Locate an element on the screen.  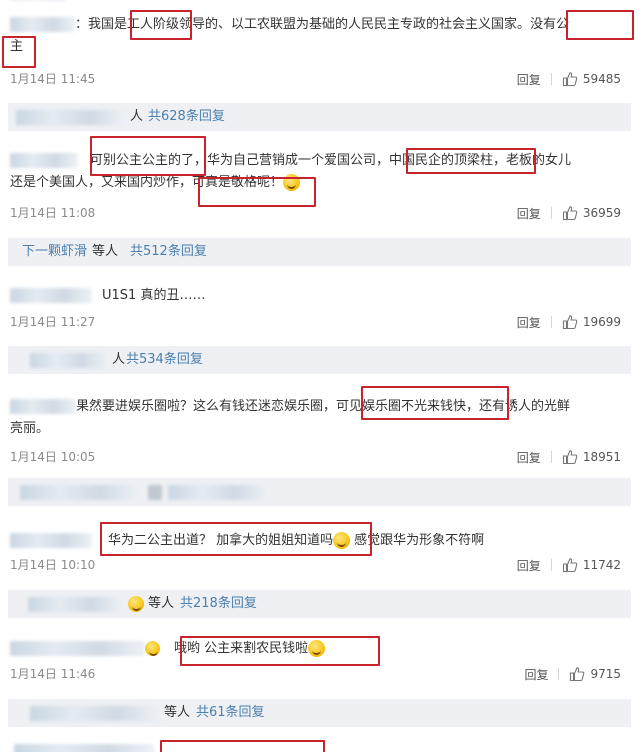
like-count: 19699 is located at coordinates (601, 322).